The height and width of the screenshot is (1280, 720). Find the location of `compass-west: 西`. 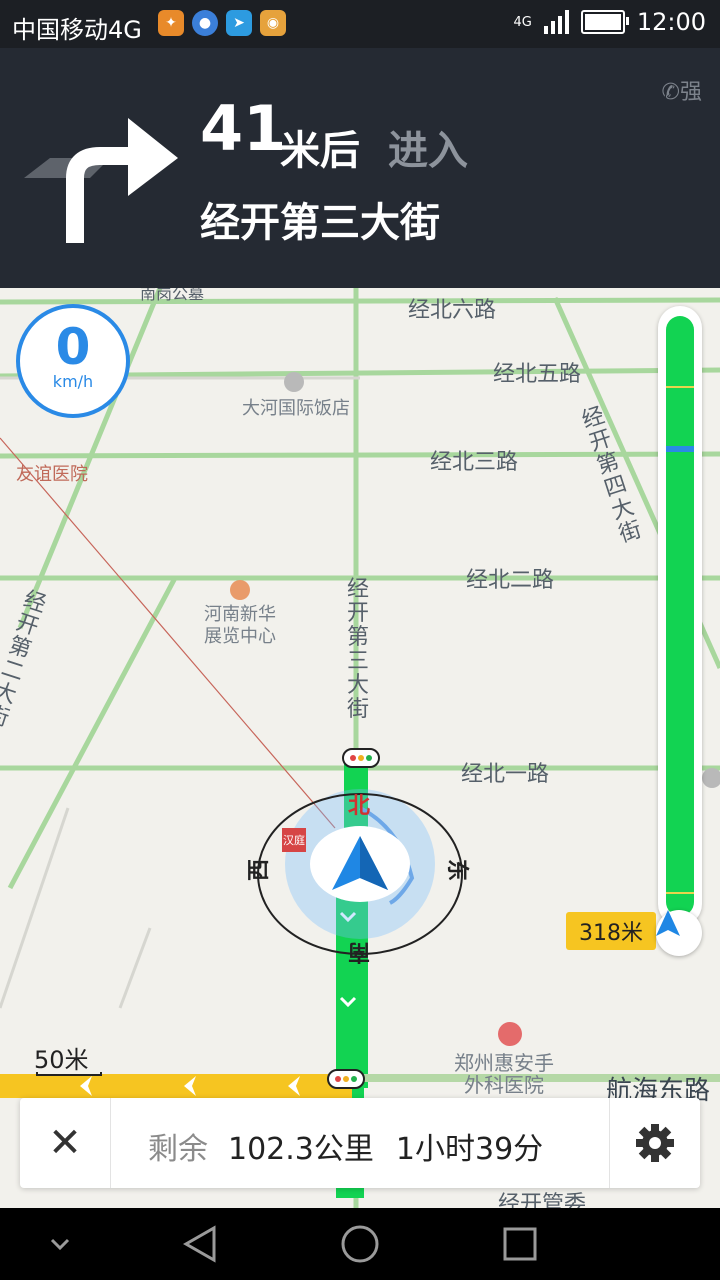

compass-west: 西 is located at coordinates (260, 870).